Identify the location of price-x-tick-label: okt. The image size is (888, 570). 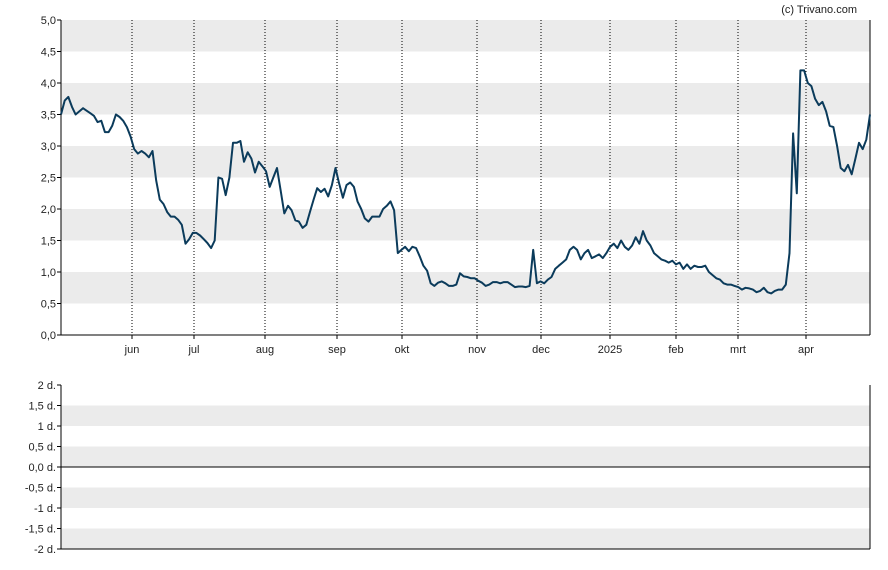
(402, 350).